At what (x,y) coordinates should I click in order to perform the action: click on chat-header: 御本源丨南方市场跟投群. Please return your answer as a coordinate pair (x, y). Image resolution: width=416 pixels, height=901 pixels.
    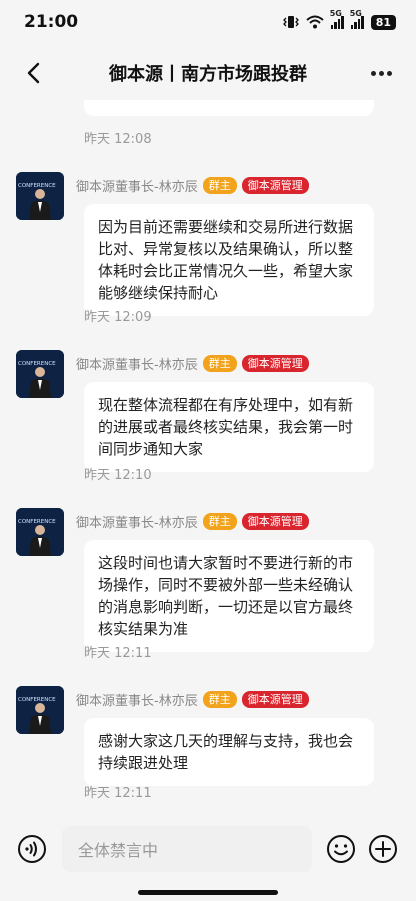
    Looking at the image, I should click on (208, 73).